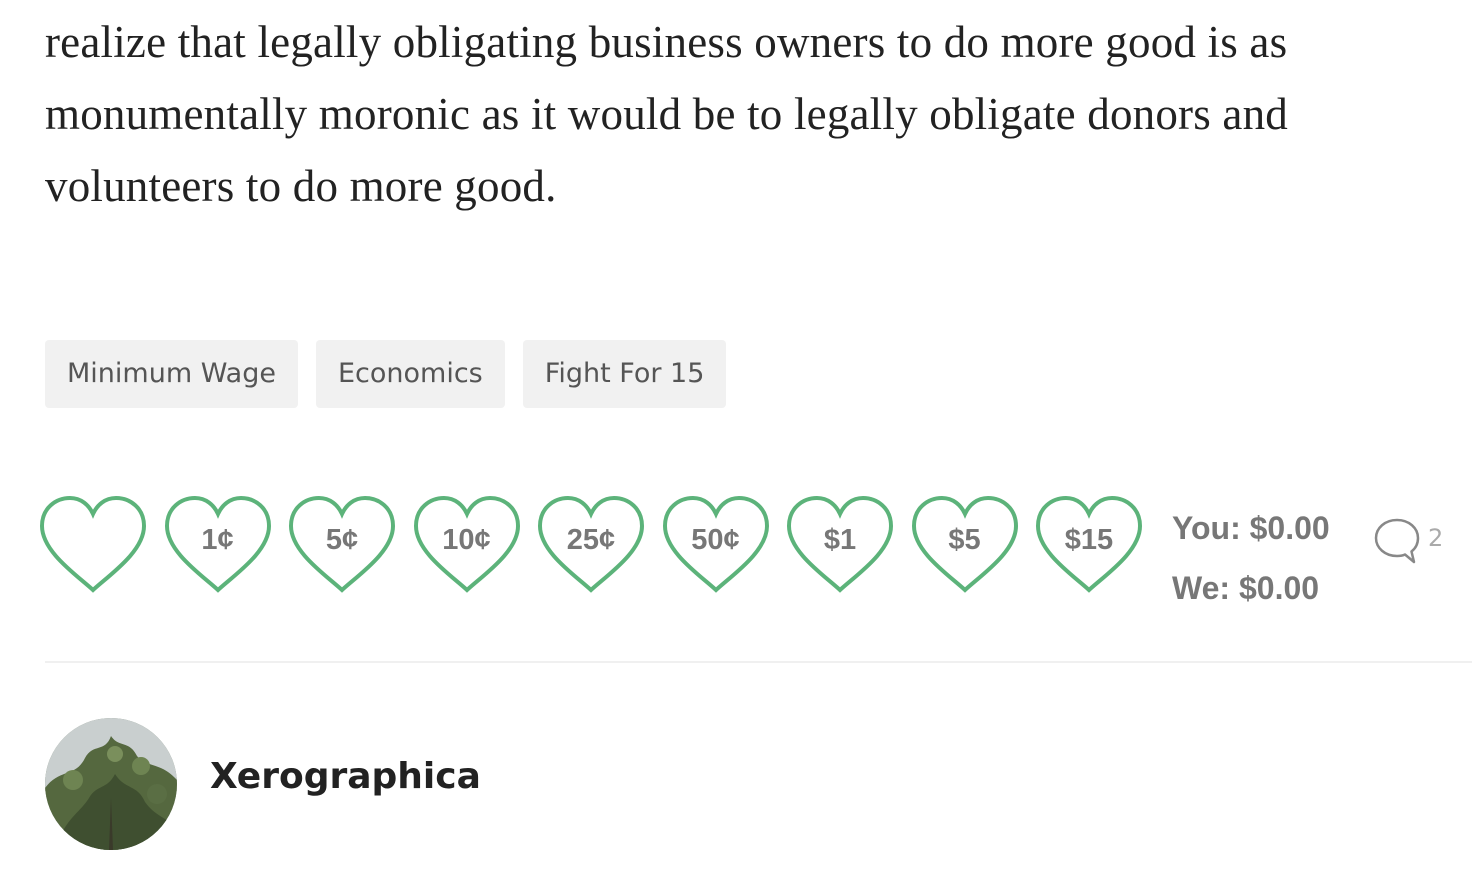 Image resolution: width=1472 pixels, height=893 pixels. I want to click on tip-10-cent-button: 10¢, so click(467, 547).